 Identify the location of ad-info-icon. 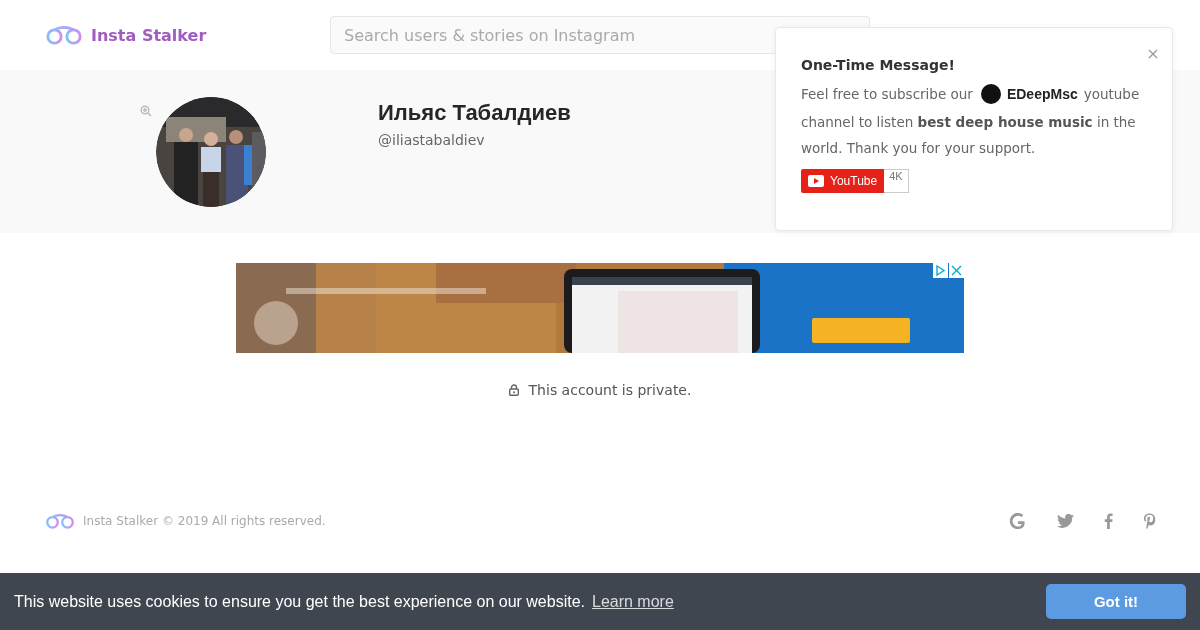
(940, 270).